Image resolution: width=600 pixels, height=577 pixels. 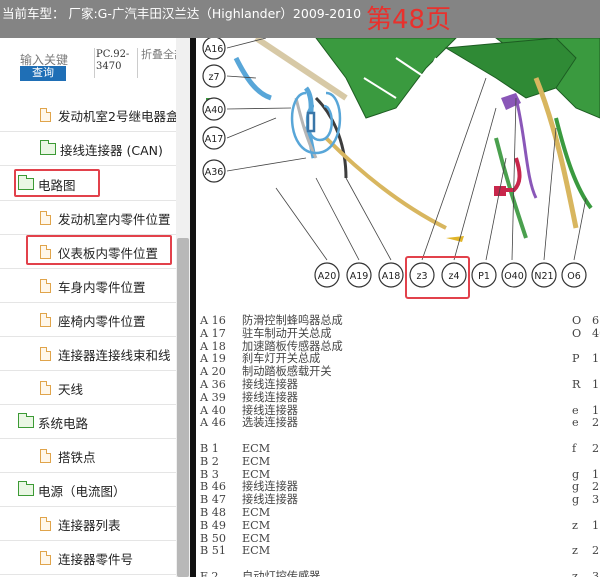 I want to click on legend-code: A 39, so click(x=213, y=397).